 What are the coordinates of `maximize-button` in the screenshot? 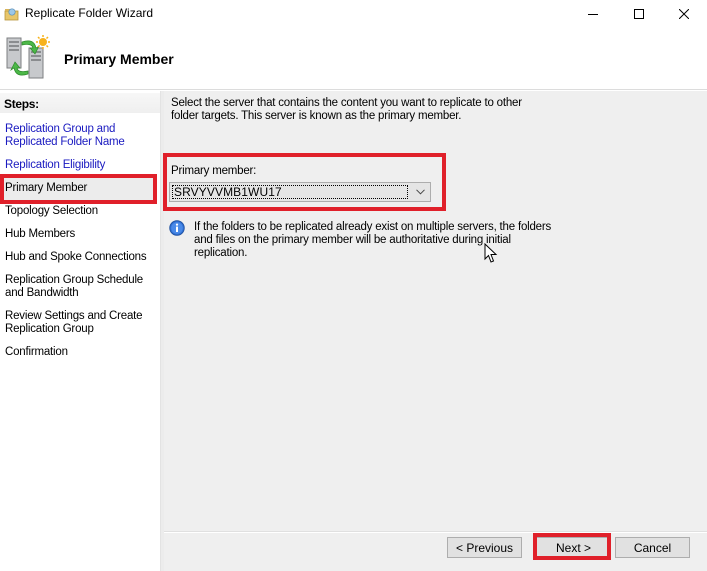 It's located at (639, 14).